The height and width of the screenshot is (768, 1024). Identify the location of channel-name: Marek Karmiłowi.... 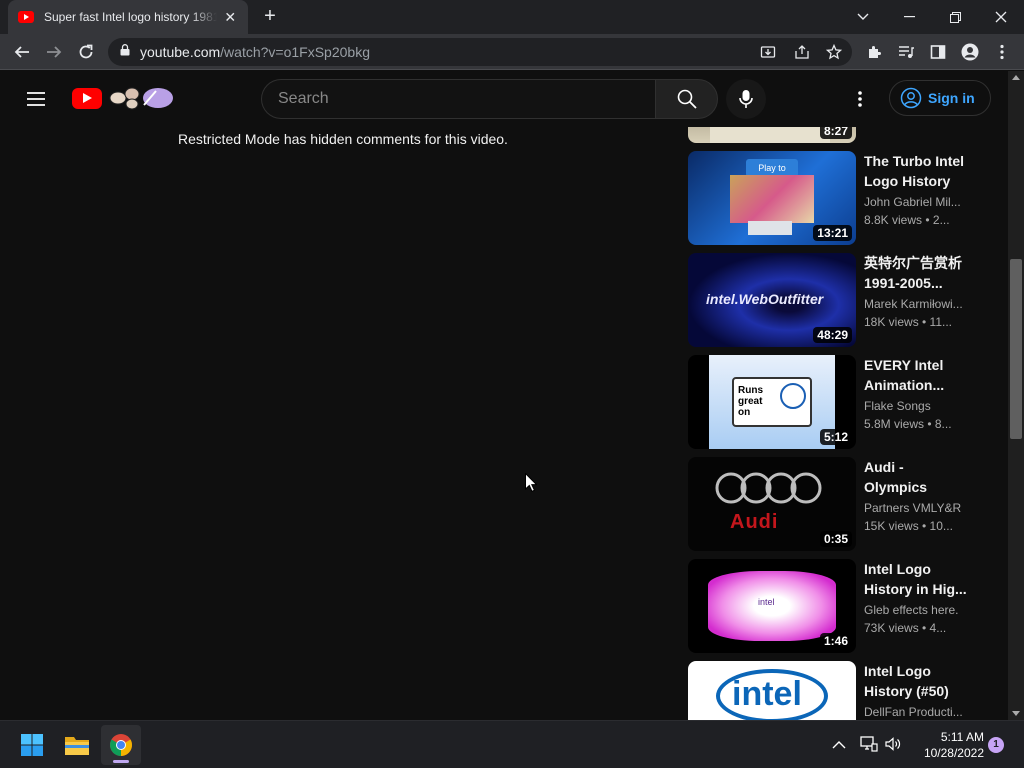
(916, 304).